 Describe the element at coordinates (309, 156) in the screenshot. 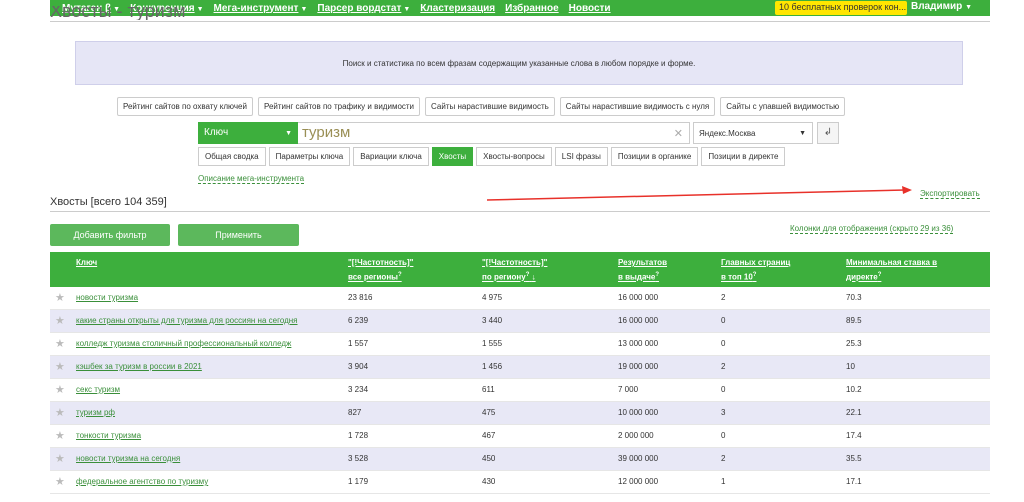

I see `tab-key-params: Параметры ключа` at that location.